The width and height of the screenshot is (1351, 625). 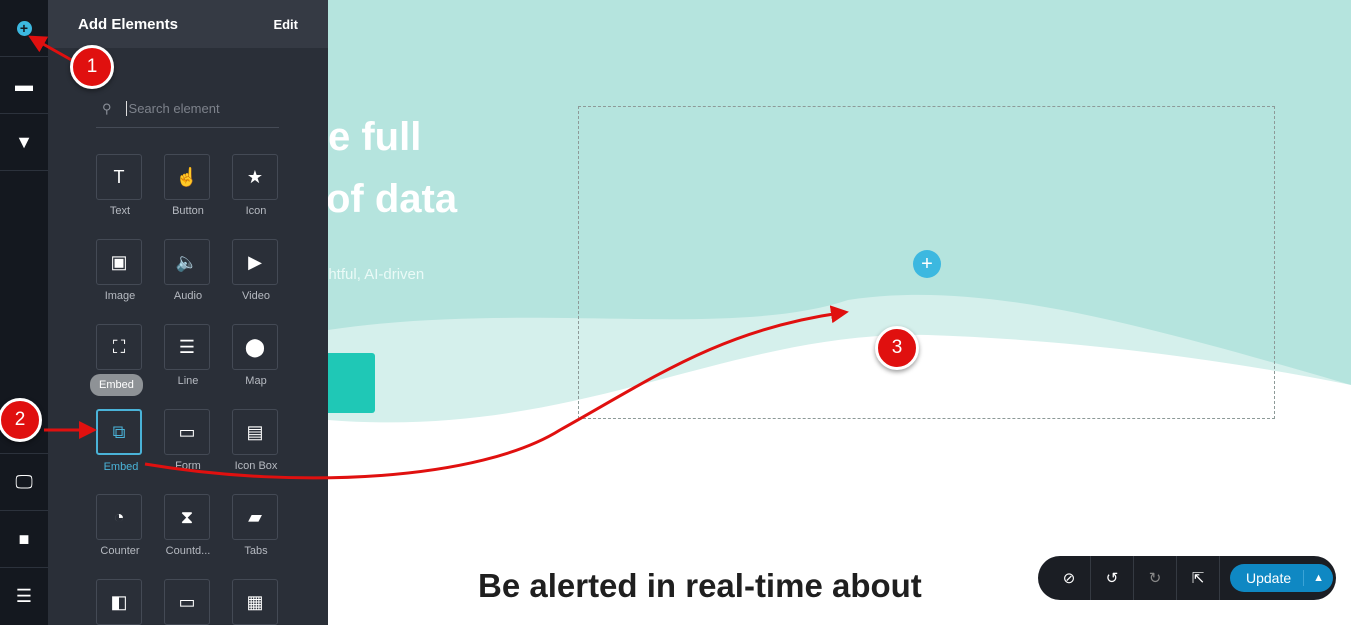 What do you see at coordinates (897, 348) in the screenshot?
I see `annotation-badge-3: 3` at bounding box center [897, 348].